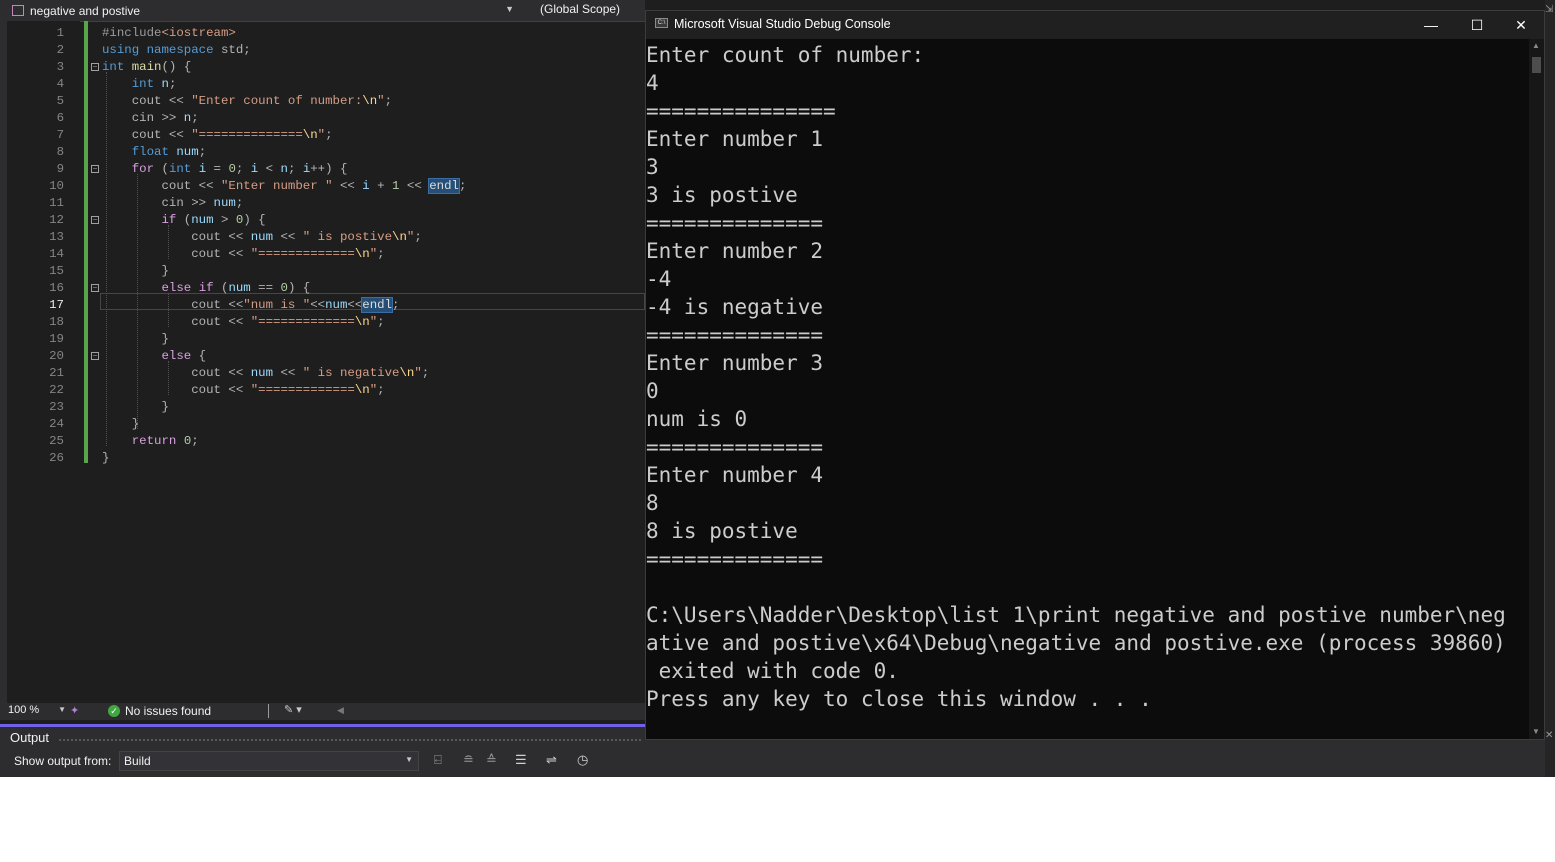 This screenshot has height=862, width=1555. What do you see at coordinates (150, 118) in the screenshot?
I see `code-line: cin >> n;` at bounding box center [150, 118].